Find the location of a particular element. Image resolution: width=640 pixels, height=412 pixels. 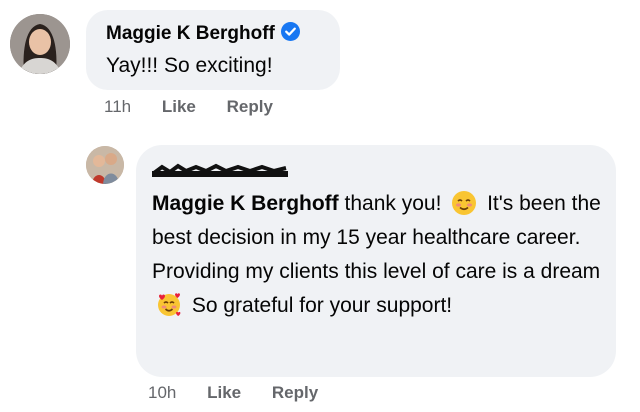

reply-text-part: So grateful for your support! is located at coordinates (319, 305).